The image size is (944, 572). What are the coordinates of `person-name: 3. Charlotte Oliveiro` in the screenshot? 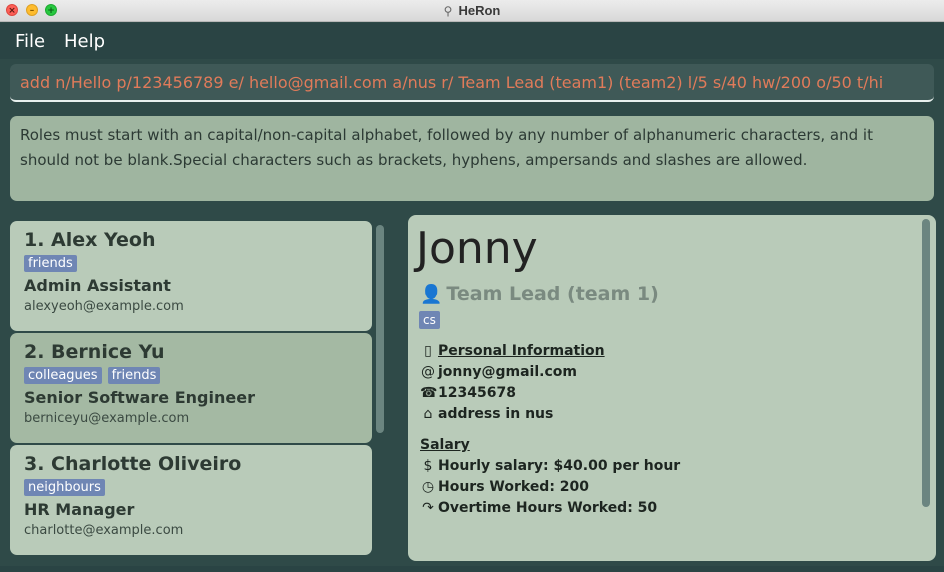 It's located at (133, 464).